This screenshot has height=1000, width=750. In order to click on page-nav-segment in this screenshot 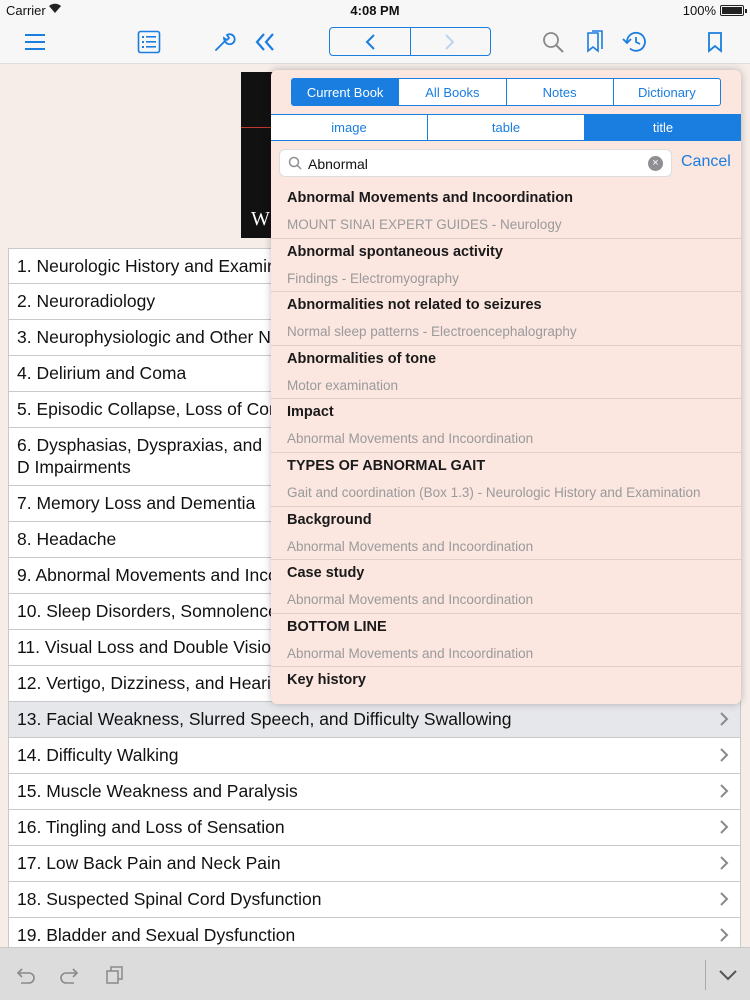, I will do `click(410, 41)`.